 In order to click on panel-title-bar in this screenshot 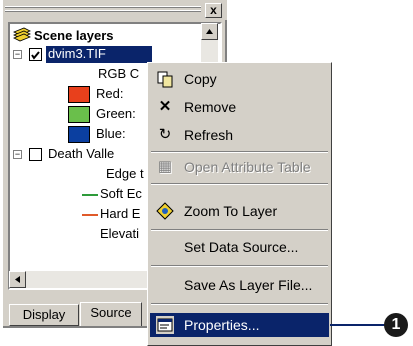, I will do `click(116, 10)`.